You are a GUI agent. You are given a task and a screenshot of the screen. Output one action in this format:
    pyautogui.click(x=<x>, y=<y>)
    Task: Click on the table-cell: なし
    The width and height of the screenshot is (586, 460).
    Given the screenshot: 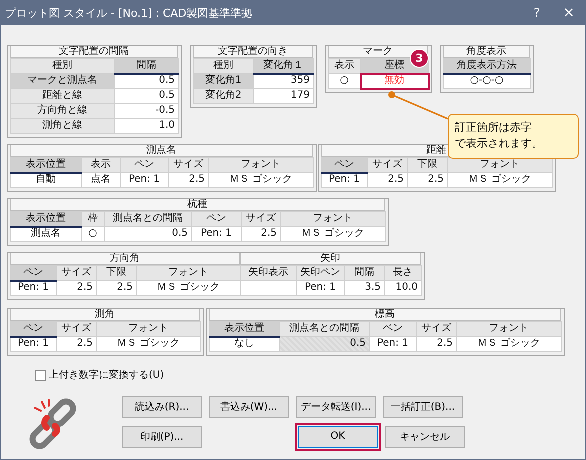 What is the action you would take?
    pyautogui.click(x=245, y=344)
    